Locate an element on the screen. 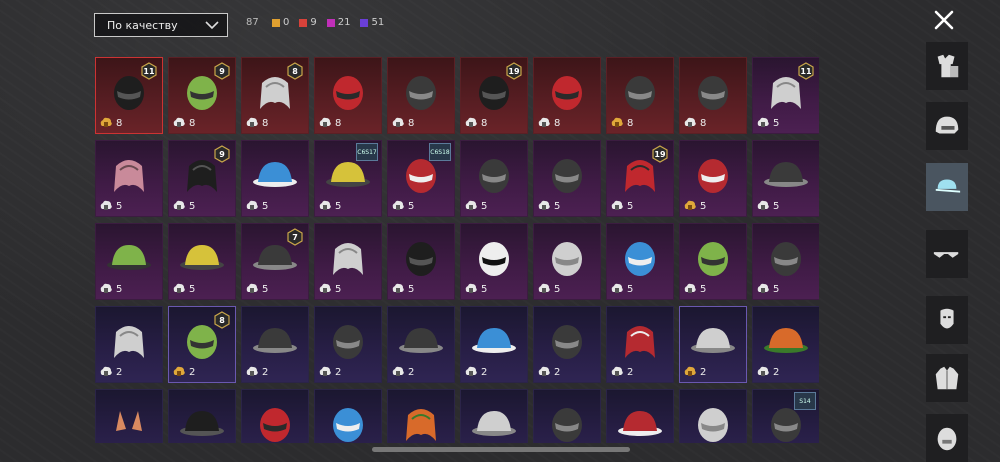 The image size is (1000, 462). skull-mask-icon is located at coordinates (713, 94).